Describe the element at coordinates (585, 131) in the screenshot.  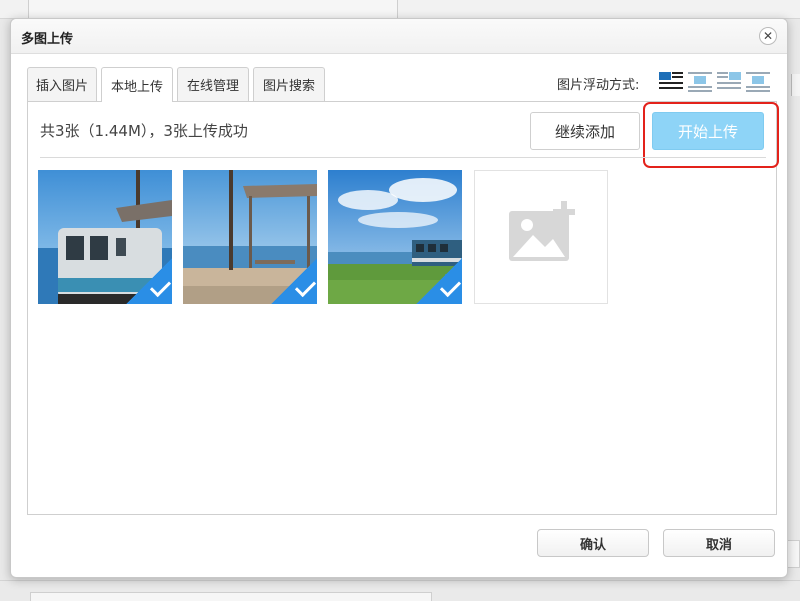
I see `continue-add-button: 继续添加` at that location.